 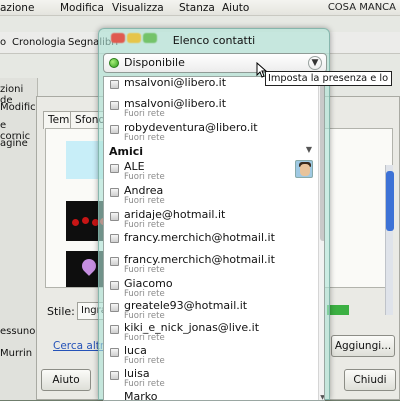 I want to click on collapse-arrow-icon: ▼, so click(x=309, y=149).